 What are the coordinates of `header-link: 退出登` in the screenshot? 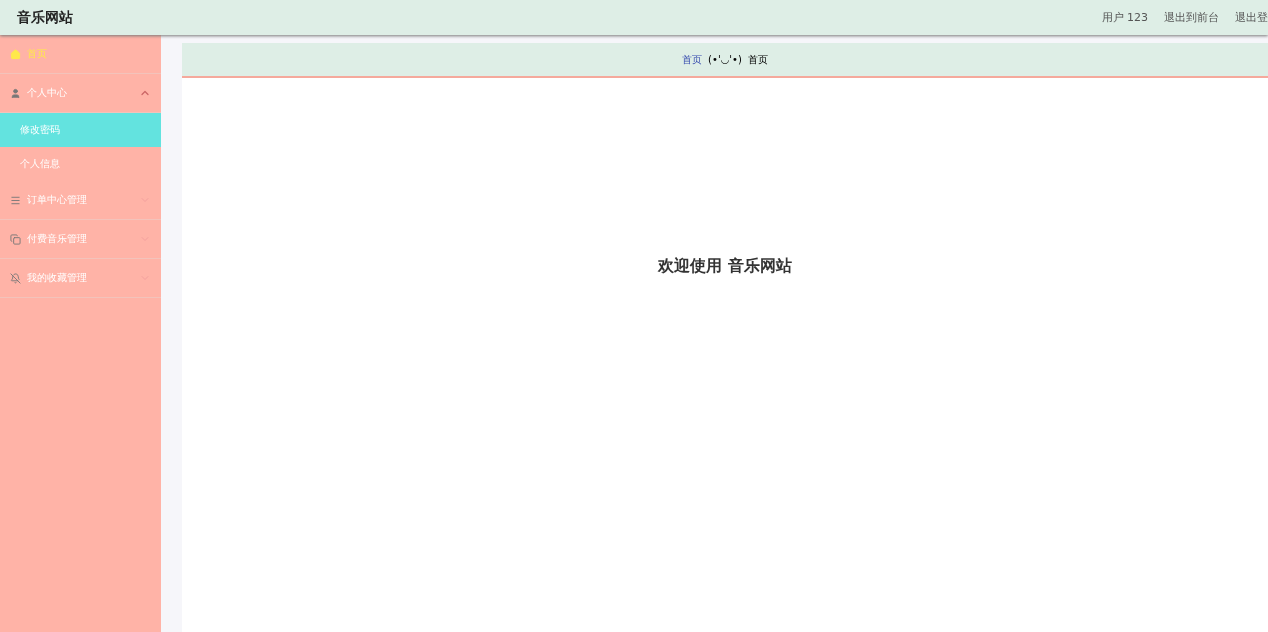 It's located at (1251, 17).